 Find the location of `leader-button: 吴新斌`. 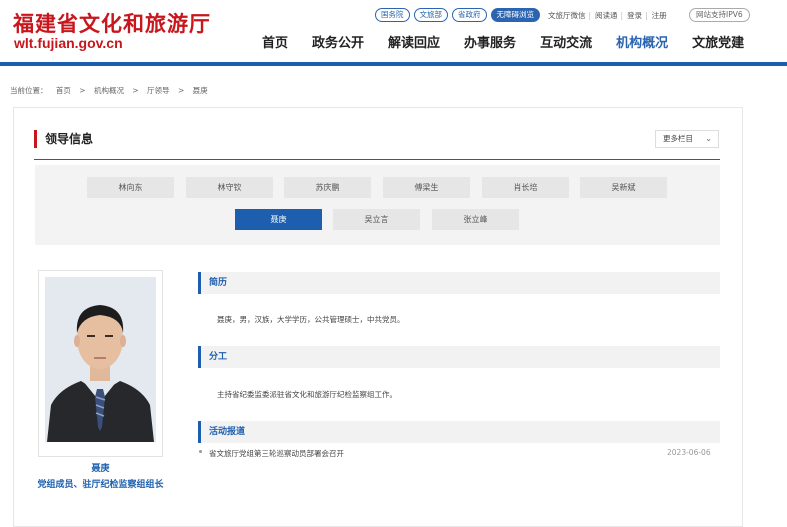

leader-button: 吴新斌 is located at coordinates (623, 187).